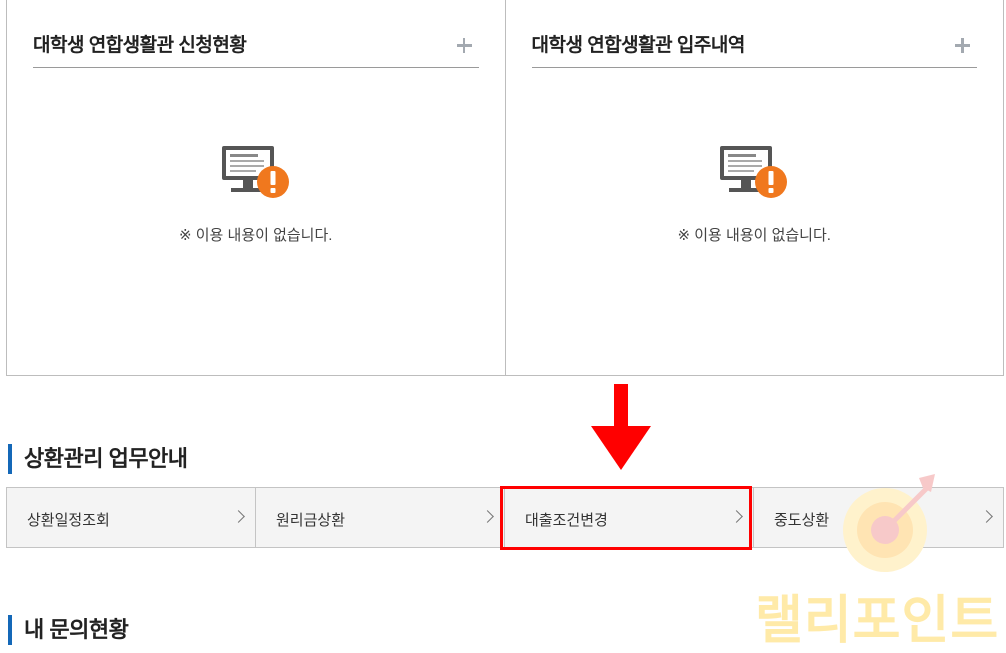 The width and height of the screenshot is (1006, 653). Describe the element at coordinates (380, 517) in the screenshot. I see `tab-principal-interest: 원리금상환` at that location.